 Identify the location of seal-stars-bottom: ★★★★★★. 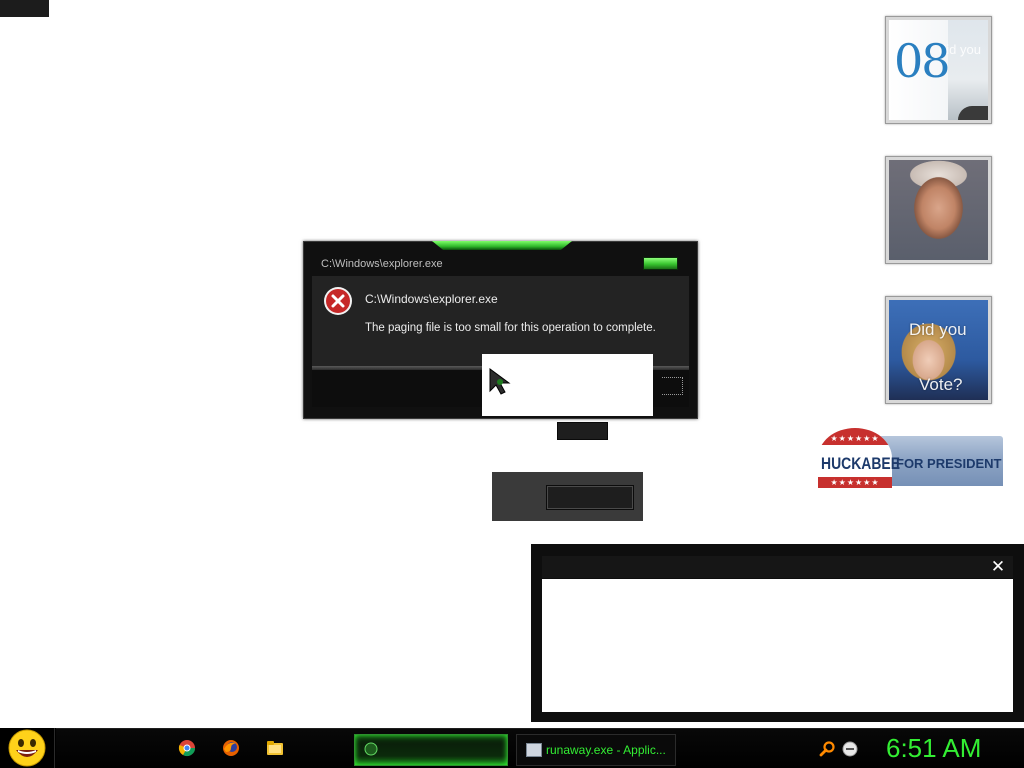
(855, 482).